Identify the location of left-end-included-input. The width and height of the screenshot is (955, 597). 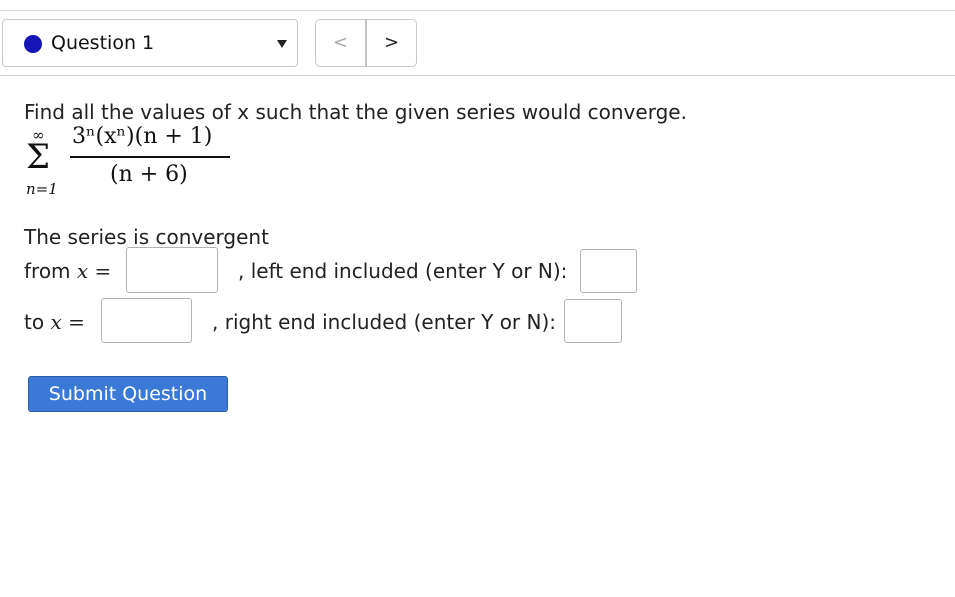
(608, 271).